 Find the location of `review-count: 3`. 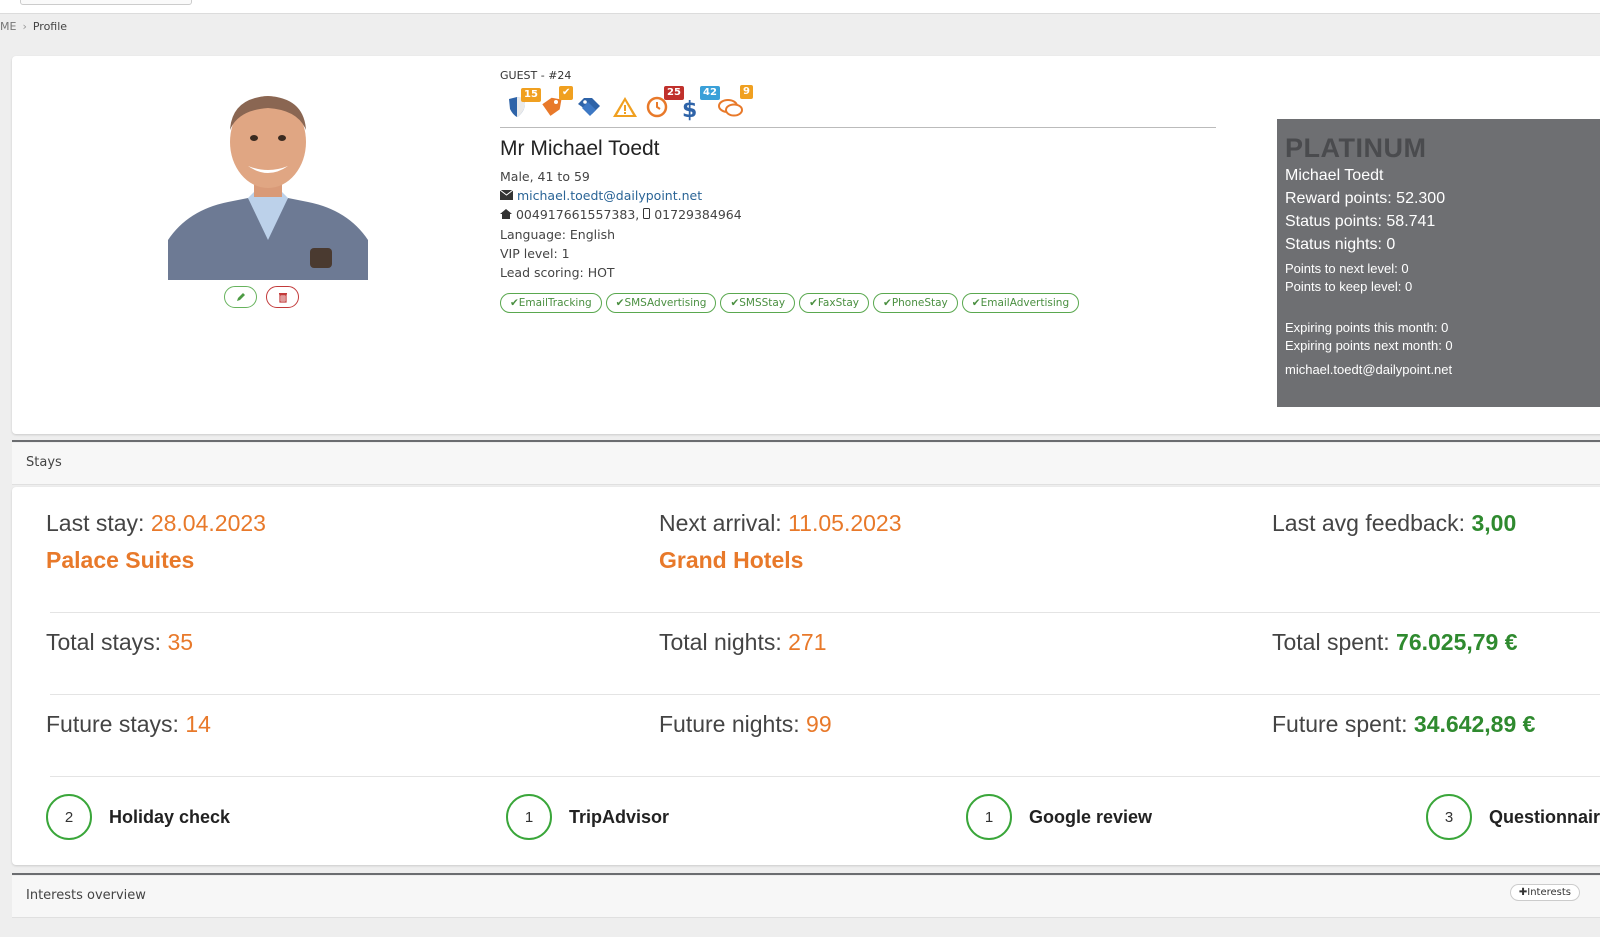

review-count: 3 is located at coordinates (1449, 817).